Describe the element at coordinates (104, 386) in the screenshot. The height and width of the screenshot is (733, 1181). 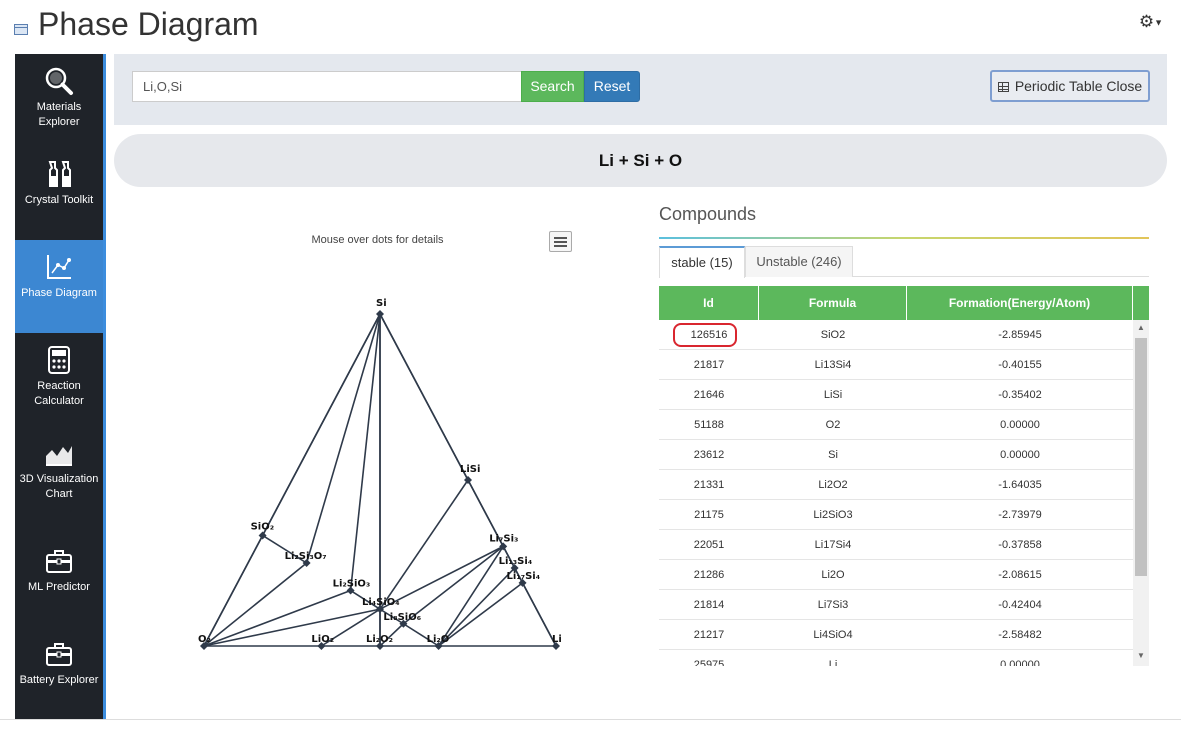
I see `sidebar-edge` at that location.